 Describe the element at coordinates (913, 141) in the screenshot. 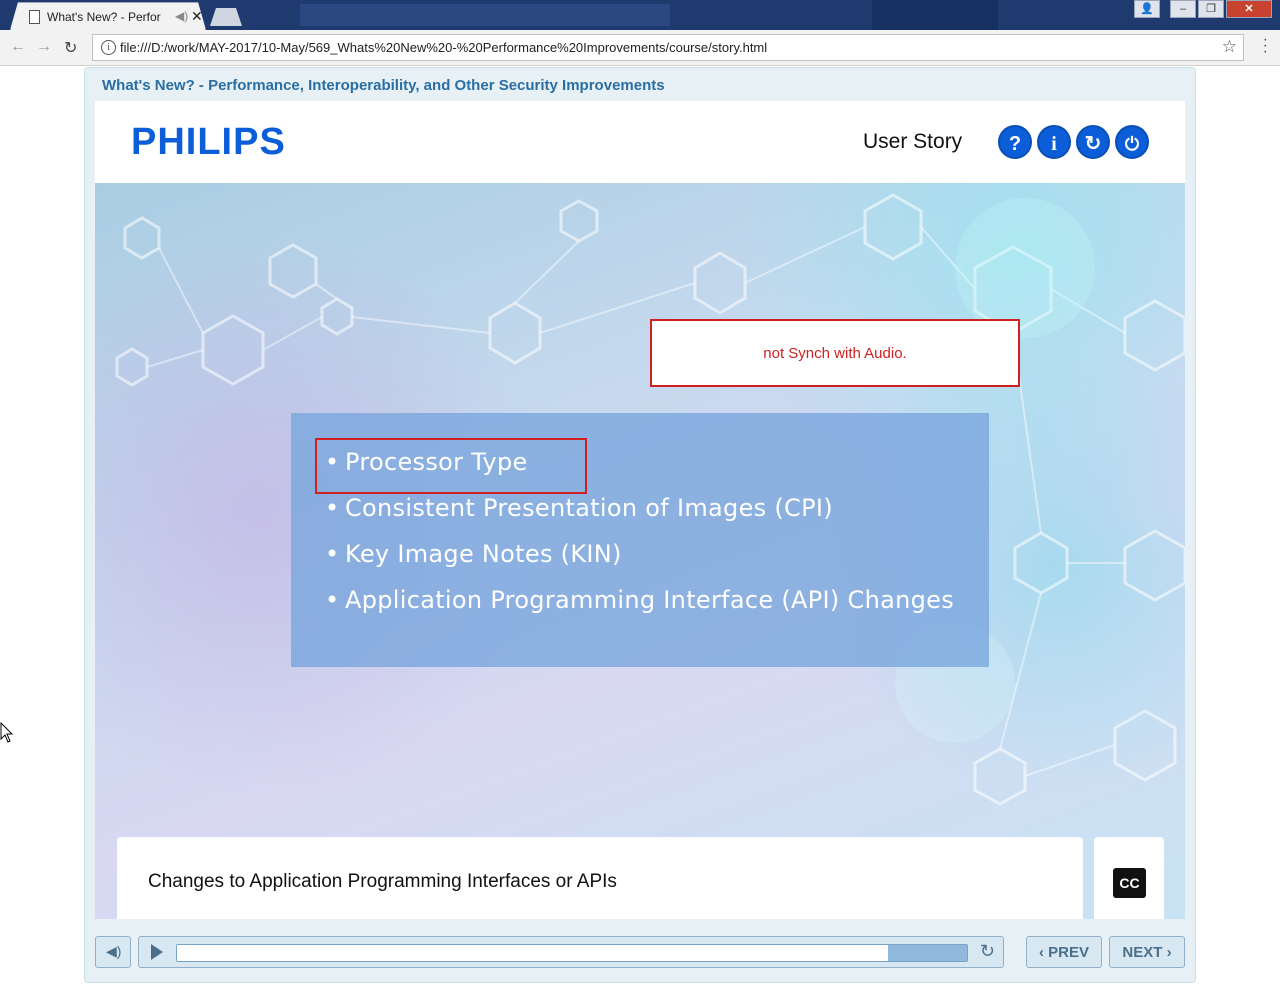

I see `user-story-label: User Story` at that location.